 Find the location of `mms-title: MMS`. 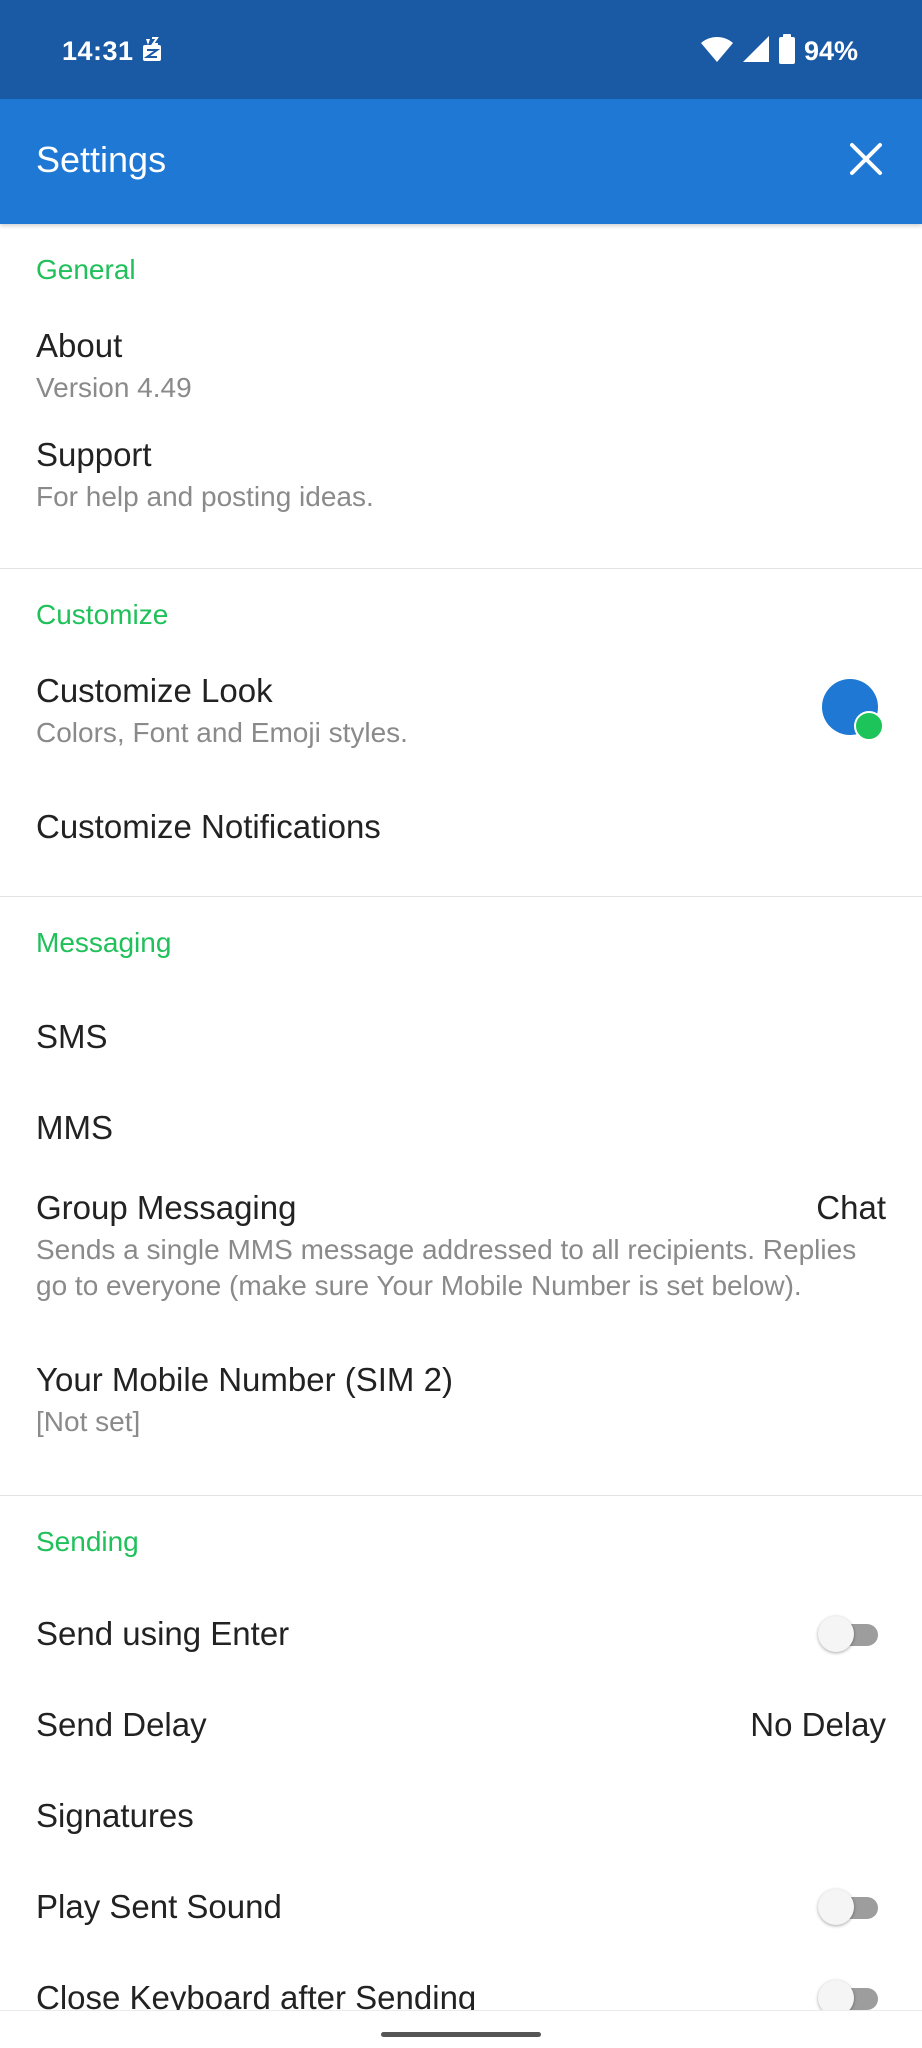

mms-title: MMS is located at coordinates (74, 1127).